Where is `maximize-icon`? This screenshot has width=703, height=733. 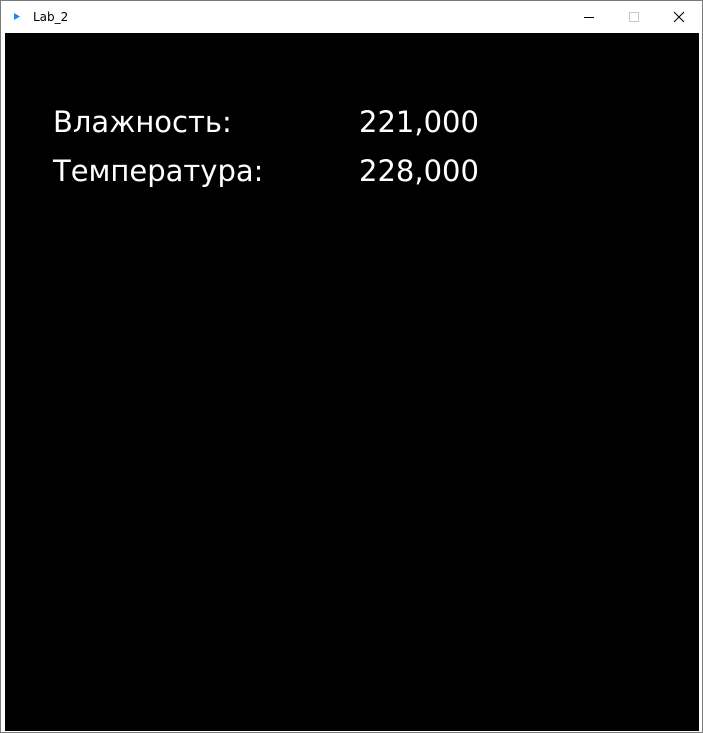 maximize-icon is located at coordinates (634, 17).